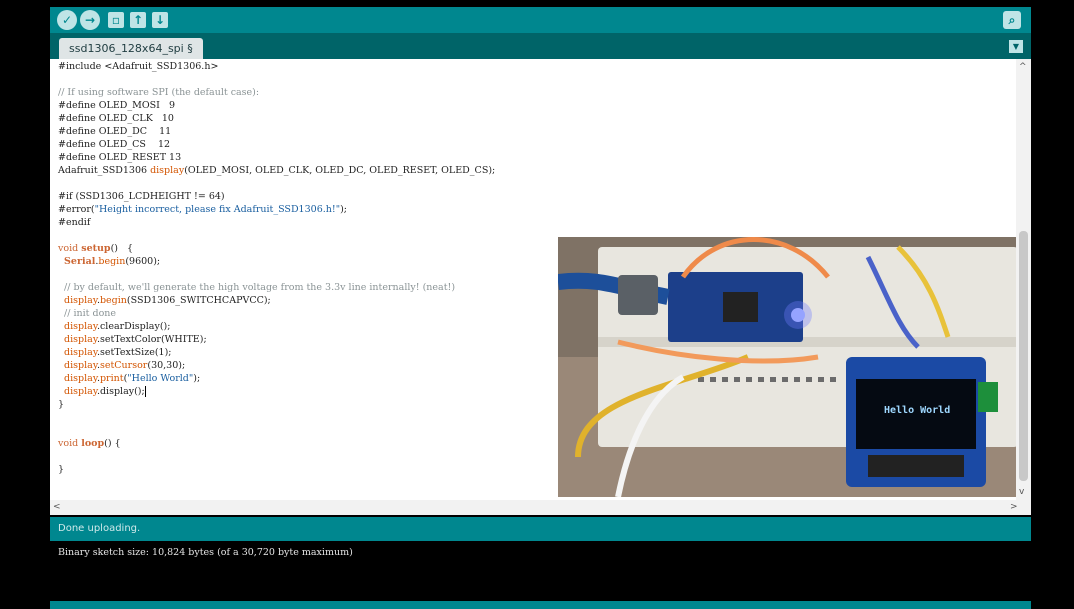 This screenshot has width=1074, height=609. What do you see at coordinates (540, 46) in the screenshot?
I see `tab-bar: ssd1306_128x64_spi § ▼` at bounding box center [540, 46].